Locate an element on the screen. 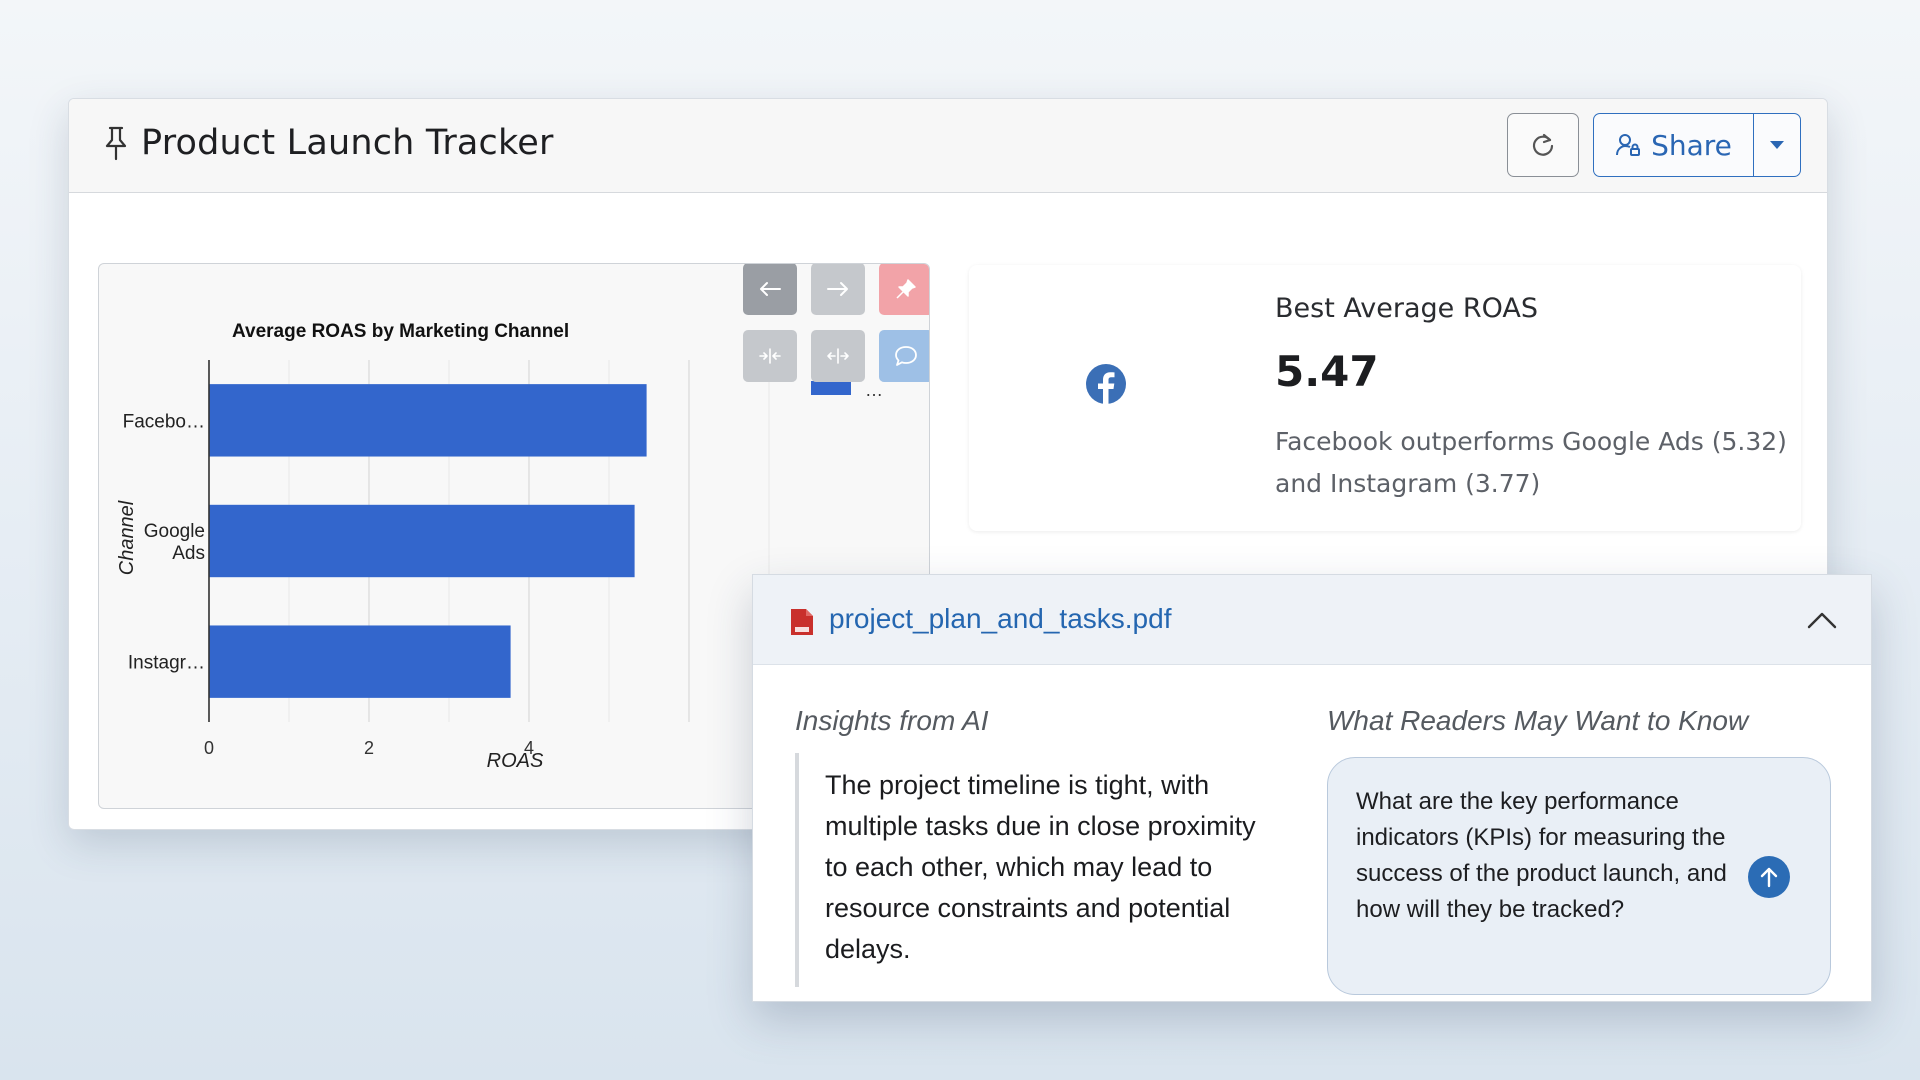 The height and width of the screenshot is (1080, 1920). caret-down-icon is located at coordinates (1777, 145).